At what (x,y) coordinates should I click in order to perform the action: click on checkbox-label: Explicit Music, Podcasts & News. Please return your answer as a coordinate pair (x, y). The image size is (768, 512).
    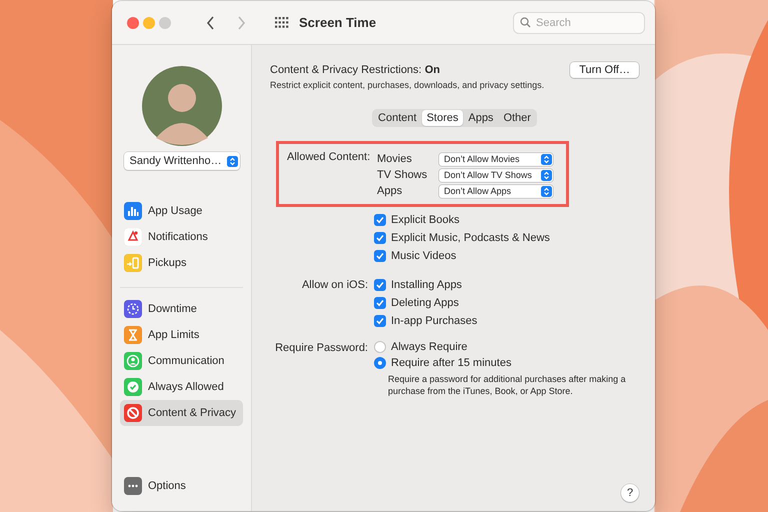
    Looking at the image, I should click on (470, 238).